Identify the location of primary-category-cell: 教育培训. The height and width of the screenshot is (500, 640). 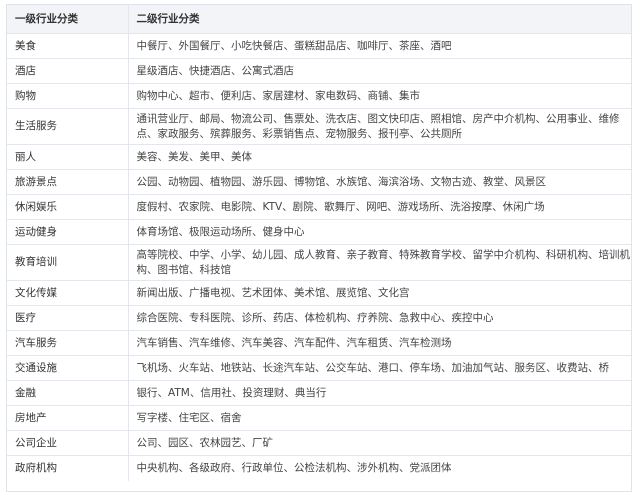
(68, 262).